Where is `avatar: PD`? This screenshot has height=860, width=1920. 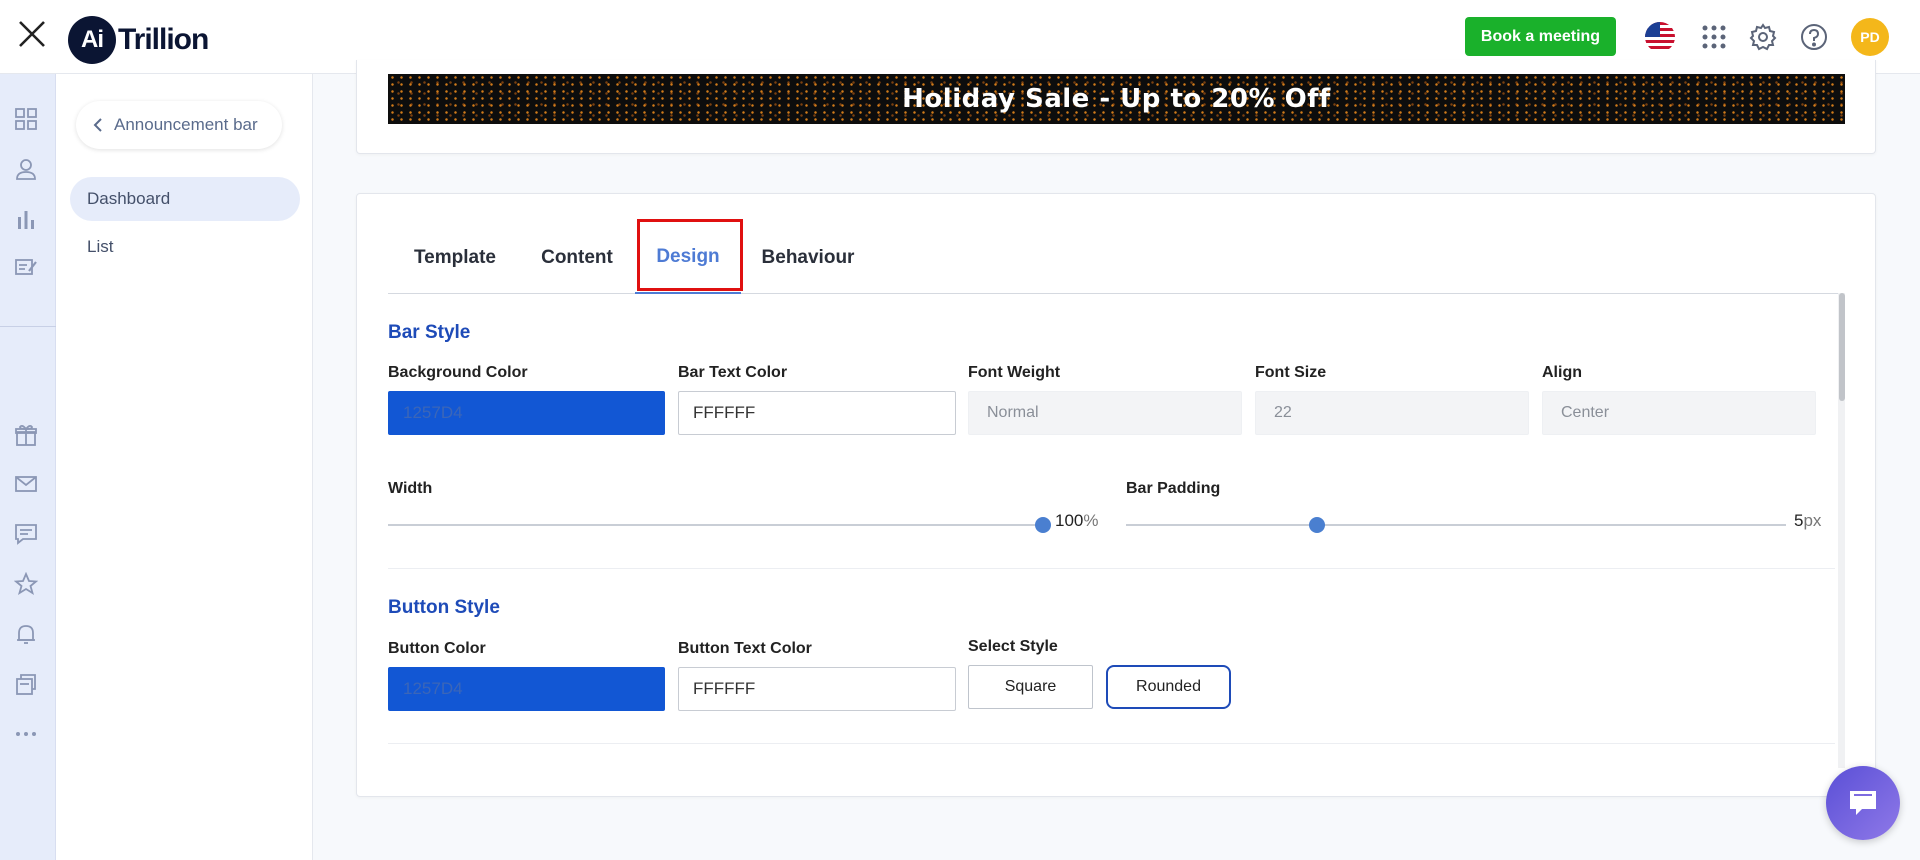 avatar: PD is located at coordinates (1870, 37).